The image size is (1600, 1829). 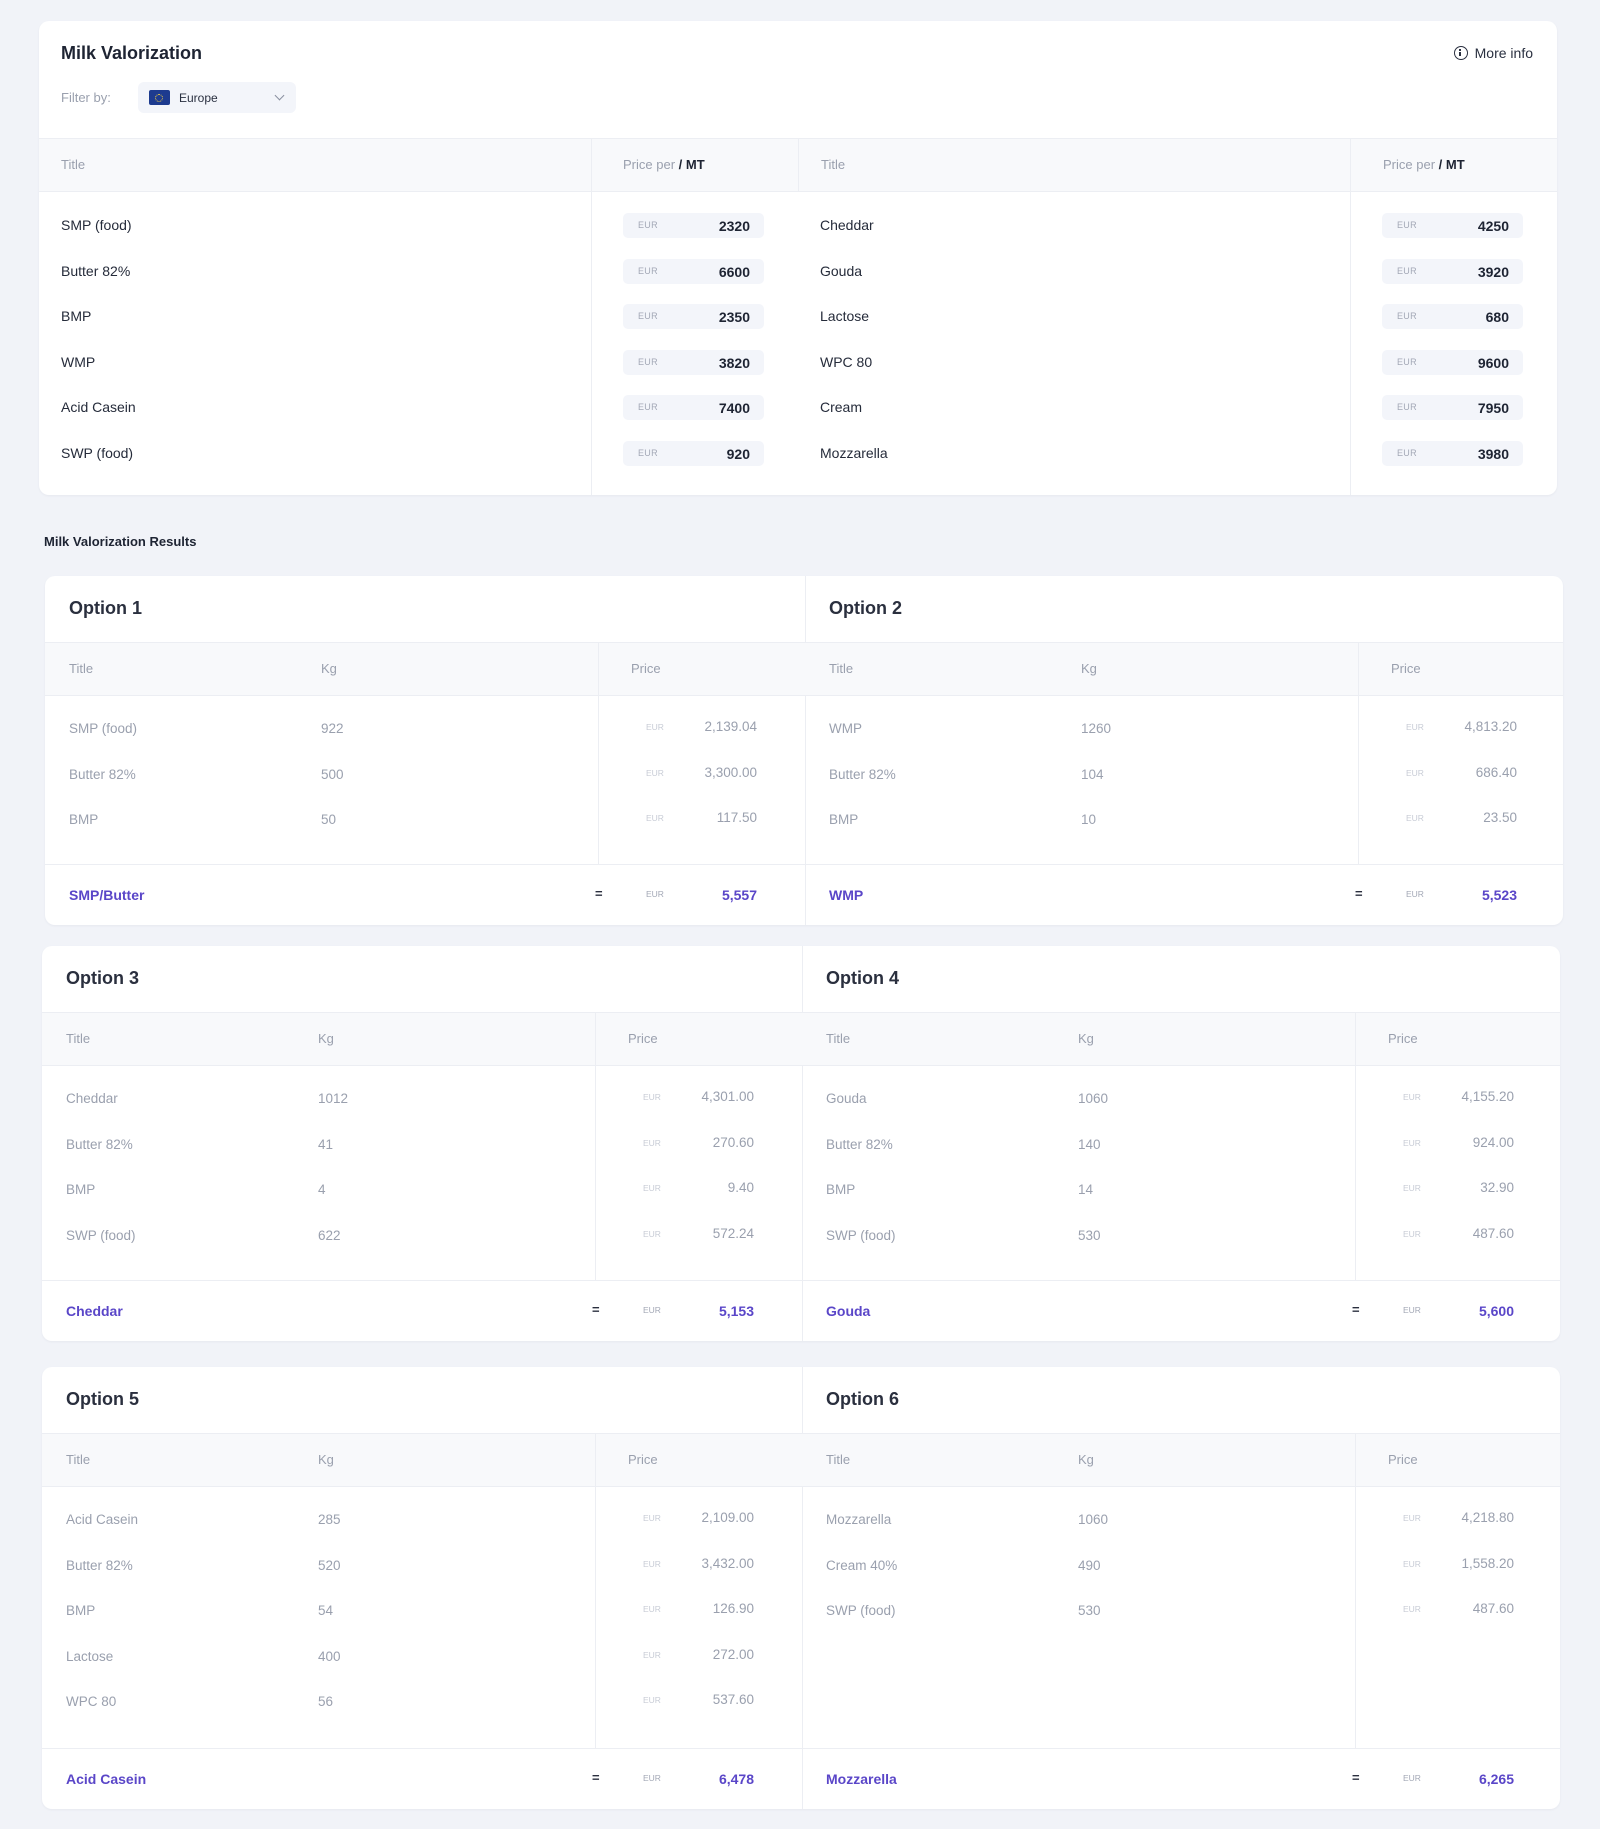 What do you see at coordinates (854, 452) in the screenshot?
I see `product-name: Mozzarella` at bounding box center [854, 452].